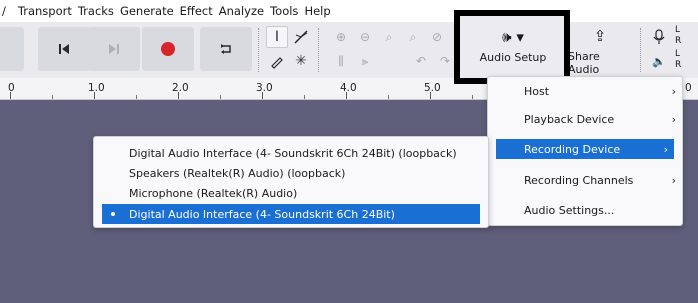 The width and height of the screenshot is (698, 303). Describe the element at coordinates (291, 173) in the screenshot. I see `recording-device-option: Speakers (Realtek(R) Audio) (loopback)` at that location.